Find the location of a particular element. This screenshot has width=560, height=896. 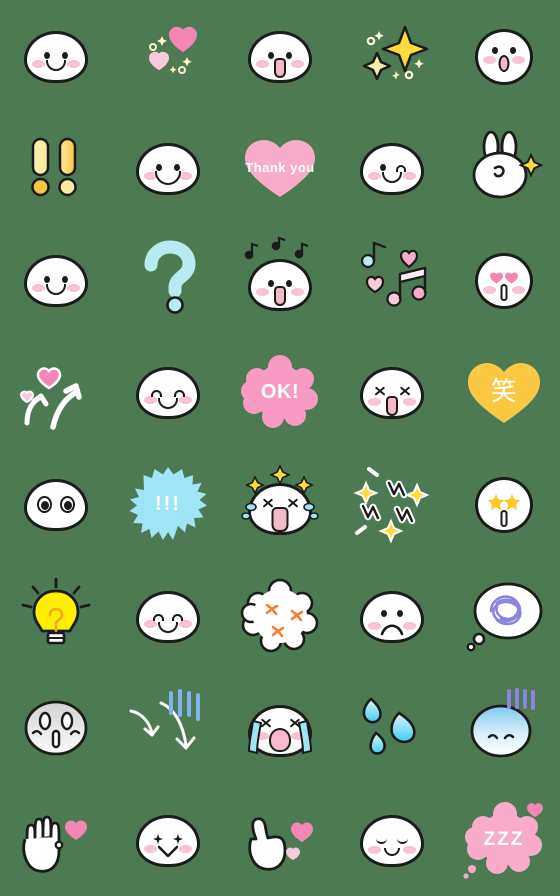

emoji-cell-smiling-face is located at coordinates (56, 56).